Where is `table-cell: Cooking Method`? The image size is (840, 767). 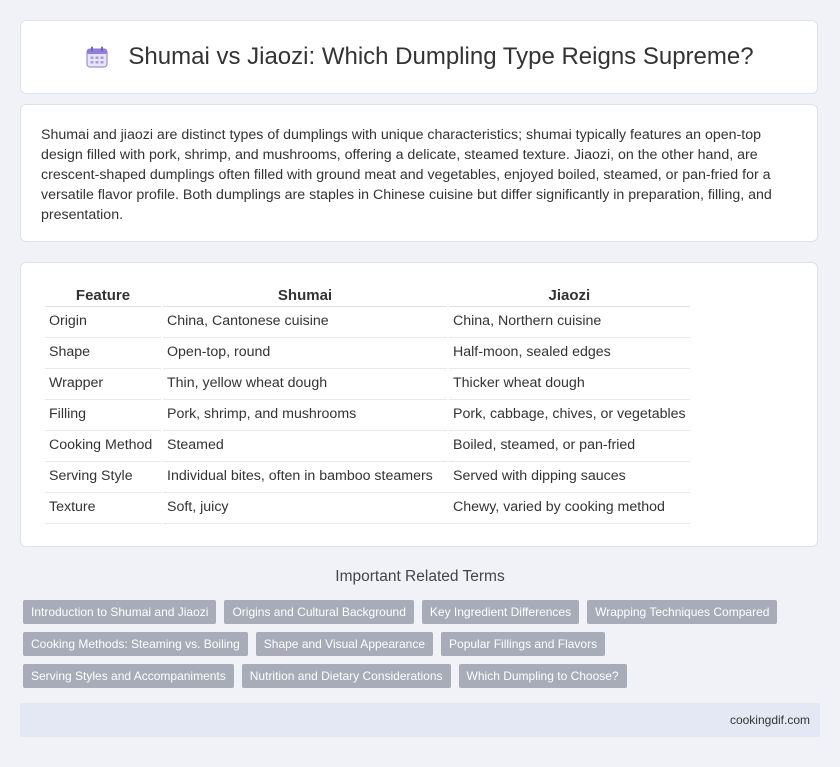 table-cell: Cooking Method is located at coordinates (103, 446).